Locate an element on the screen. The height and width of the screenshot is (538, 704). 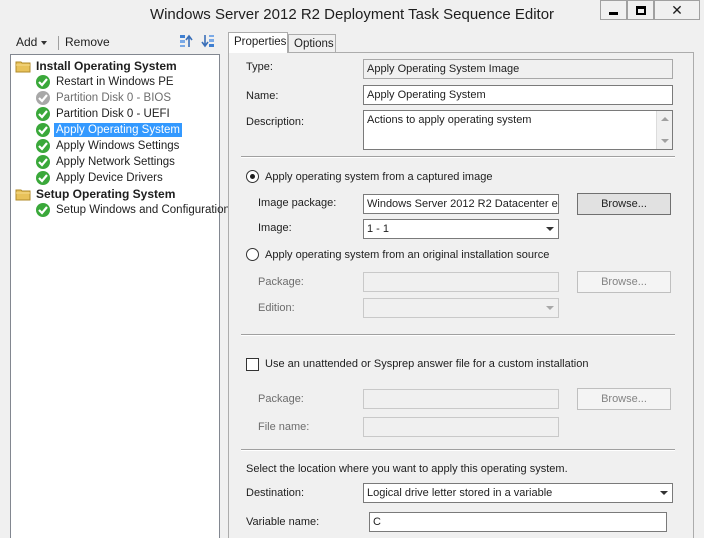
tree-item-apply-network-settings: Apply Network Settings is located at coordinates (106, 162).